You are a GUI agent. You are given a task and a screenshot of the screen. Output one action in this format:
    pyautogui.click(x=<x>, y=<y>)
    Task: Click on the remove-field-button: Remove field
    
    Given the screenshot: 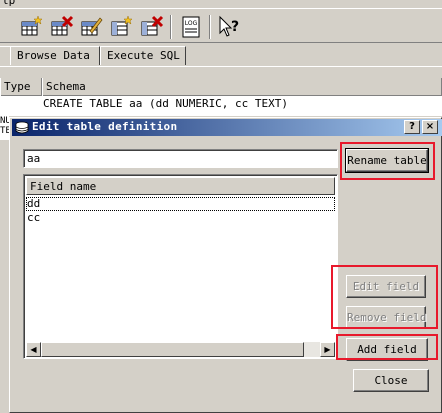 What is the action you would take?
    pyautogui.click(x=386, y=317)
    